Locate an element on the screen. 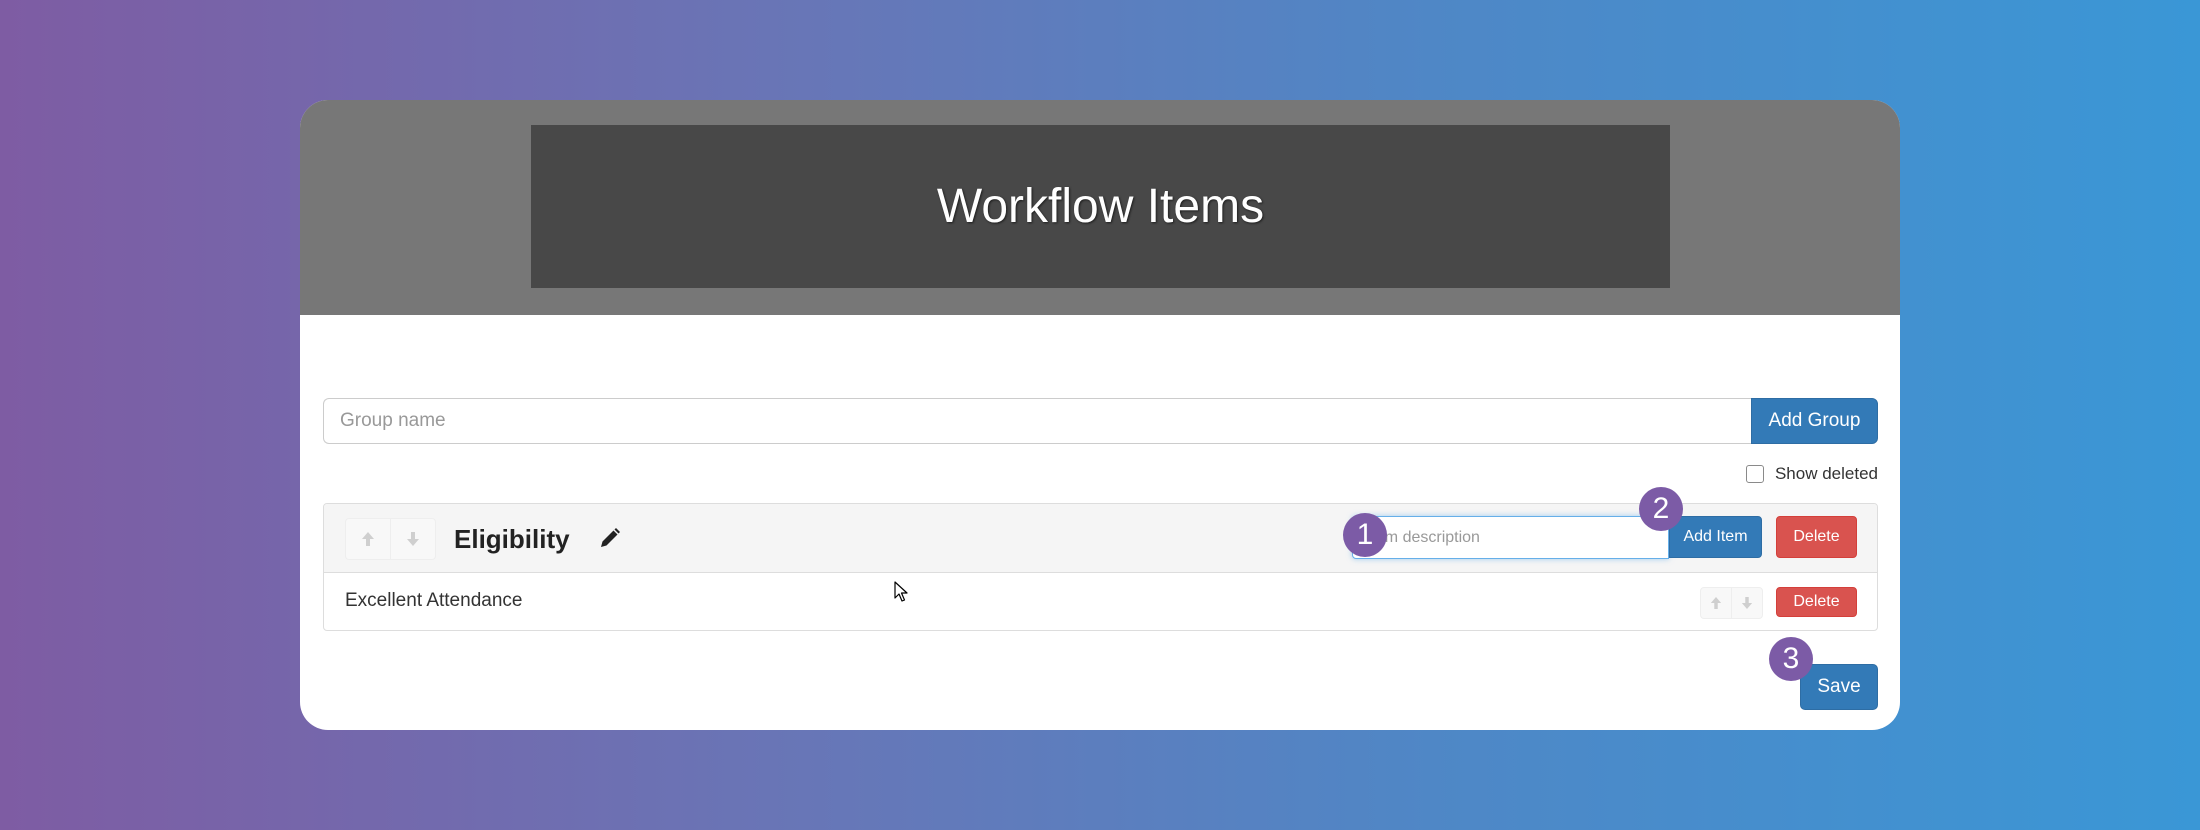  group-move-down-button is located at coordinates (412, 539).